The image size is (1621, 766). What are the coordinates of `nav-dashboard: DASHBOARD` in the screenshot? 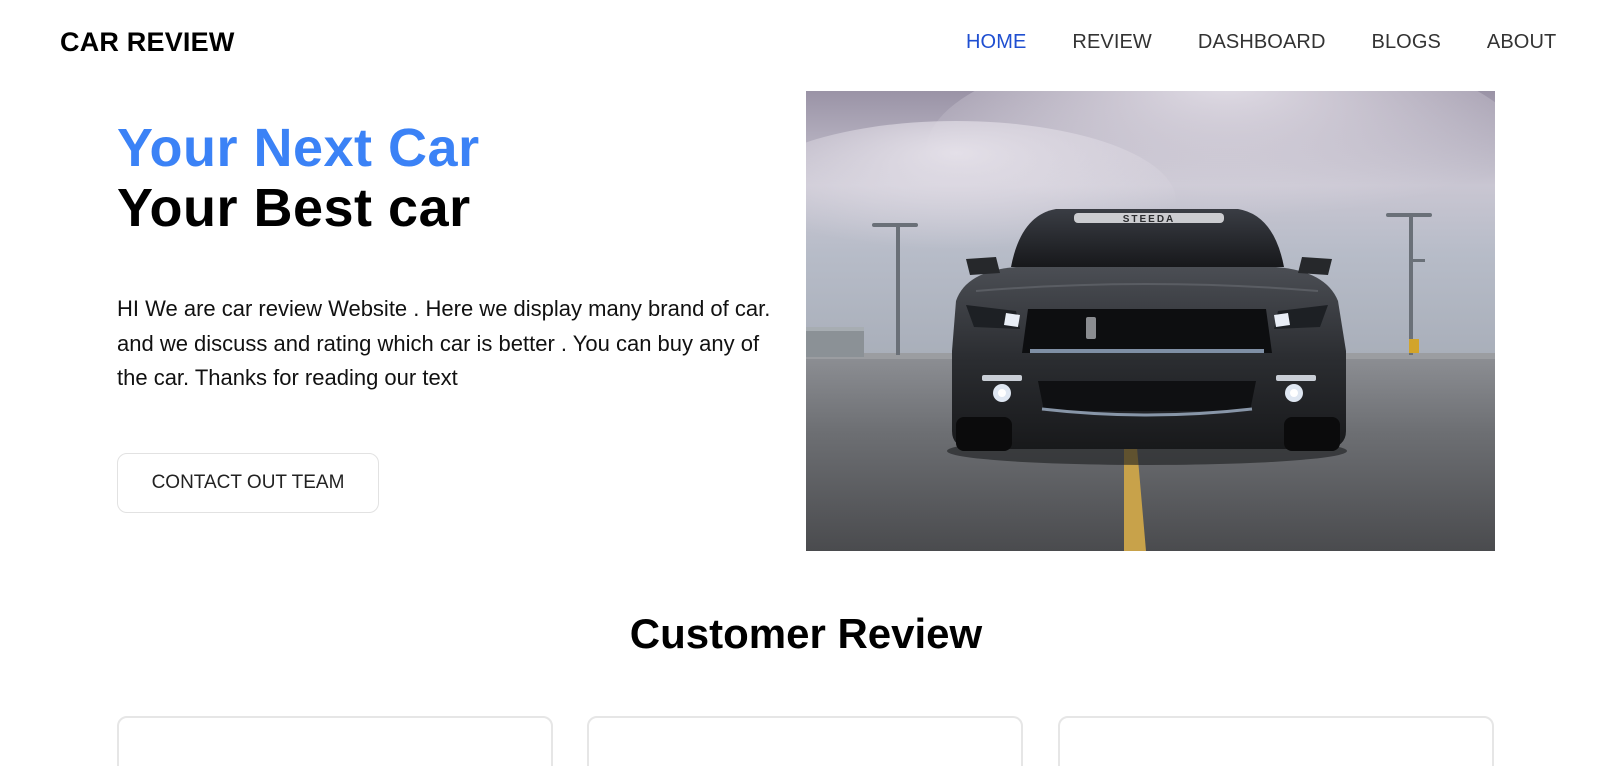 It's located at (1262, 42).